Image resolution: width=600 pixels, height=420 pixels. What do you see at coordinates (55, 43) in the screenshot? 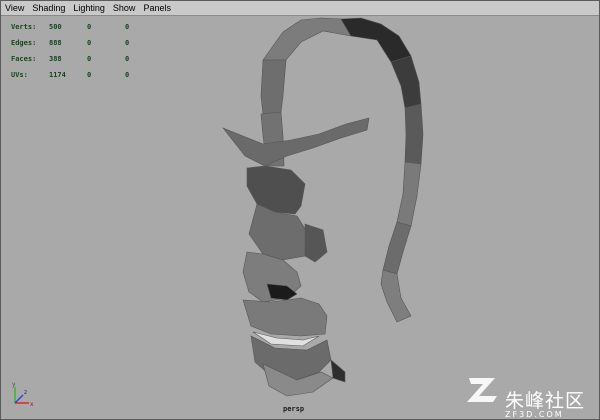
I see `hud-value: 888` at bounding box center [55, 43].